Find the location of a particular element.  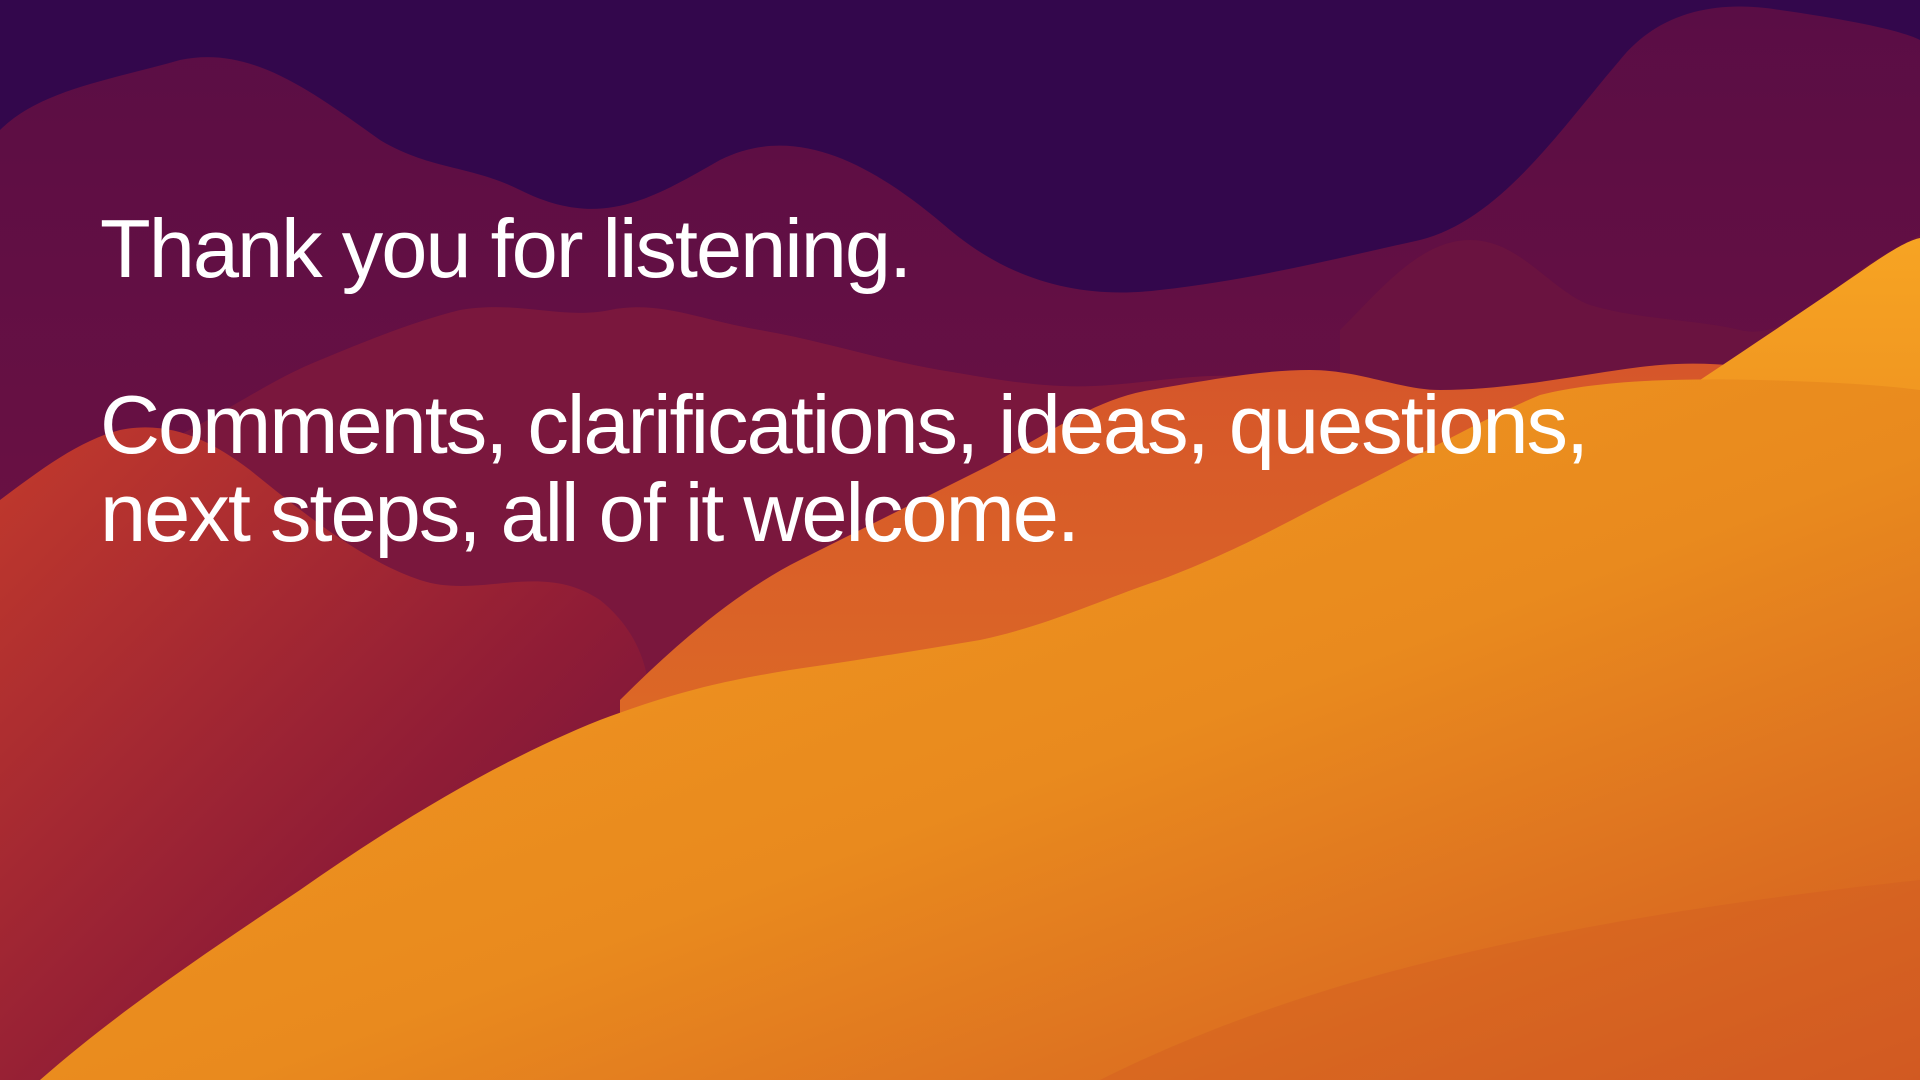

slide-title: Thank you for listening. is located at coordinates (506, 248).